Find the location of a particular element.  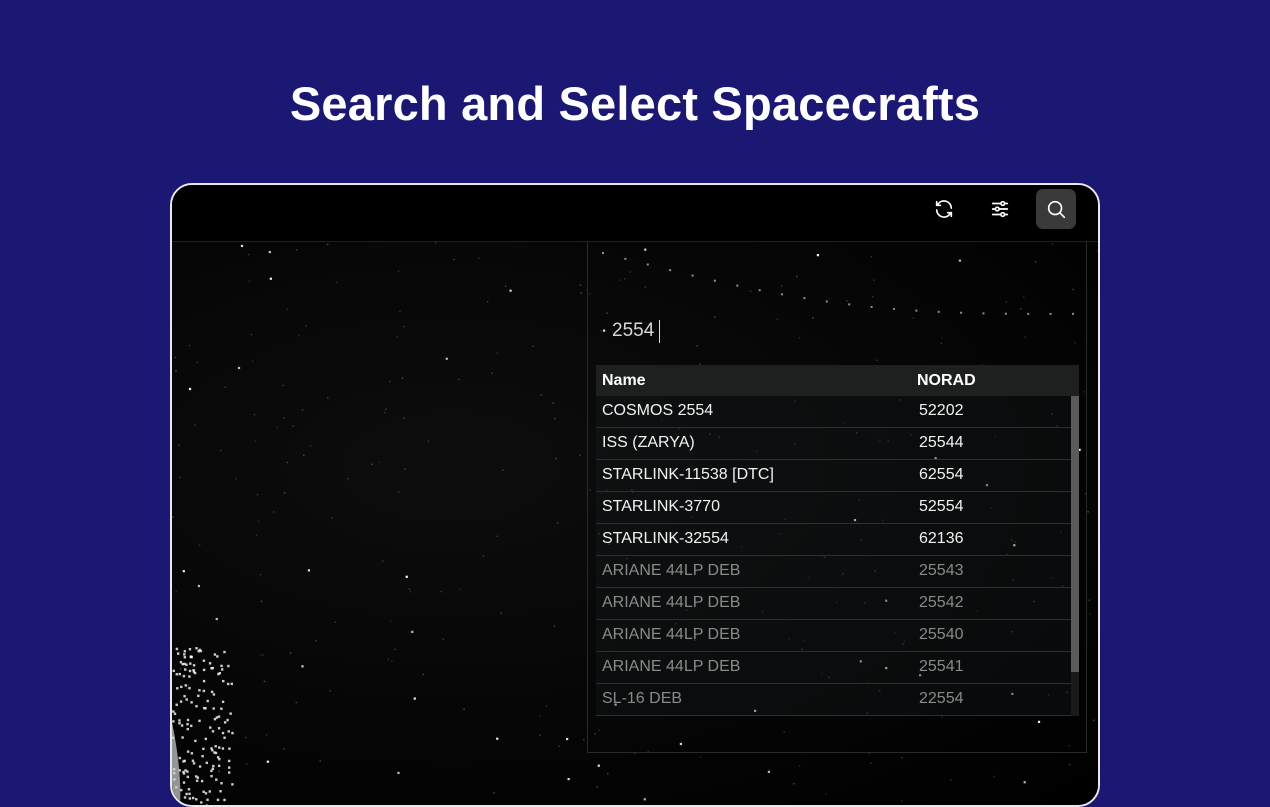

cell-norad: 25541 is located at coordinates (941, 667).